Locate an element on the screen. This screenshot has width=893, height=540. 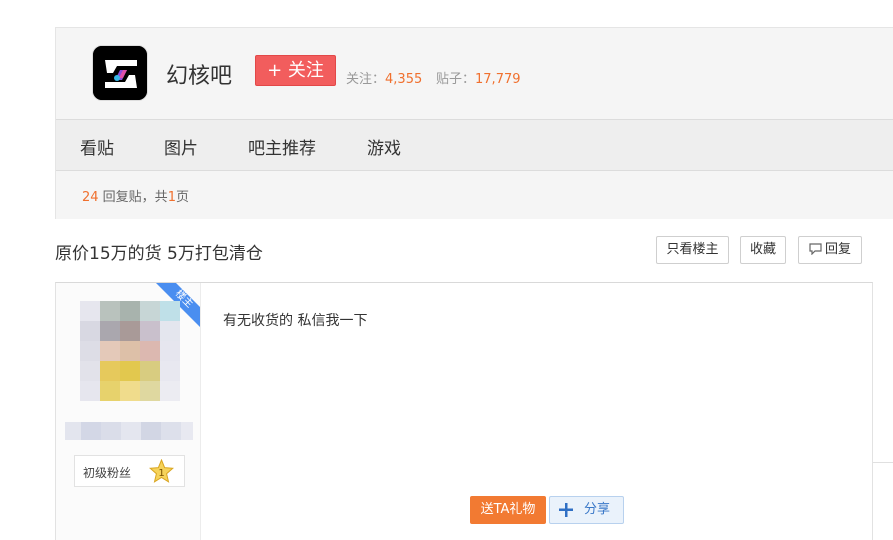
side-panel-edge is located at coordinates (883, 501).